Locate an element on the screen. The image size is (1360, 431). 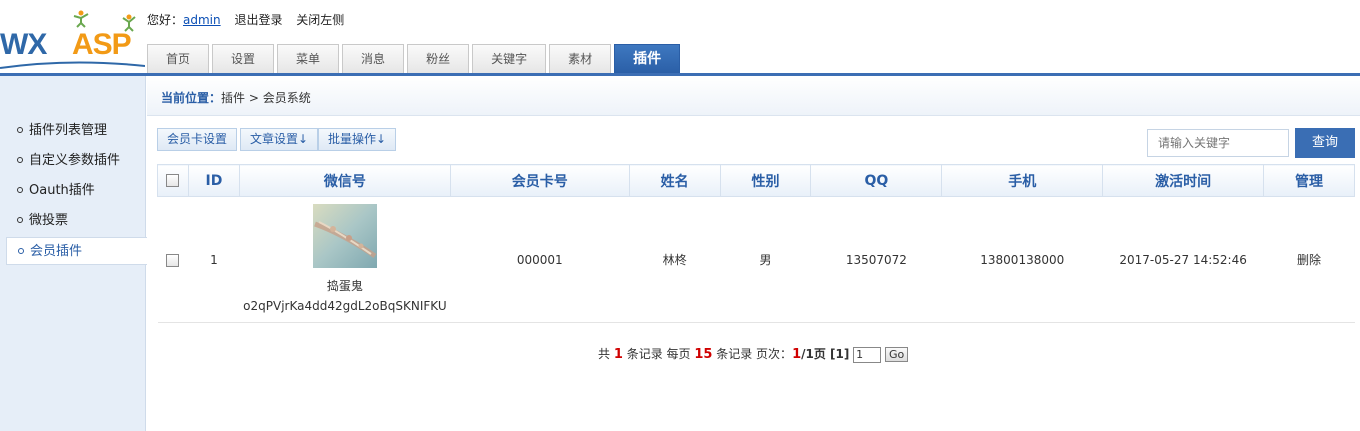
header-card: 会员卡号 is located at coordinates (539, 180).